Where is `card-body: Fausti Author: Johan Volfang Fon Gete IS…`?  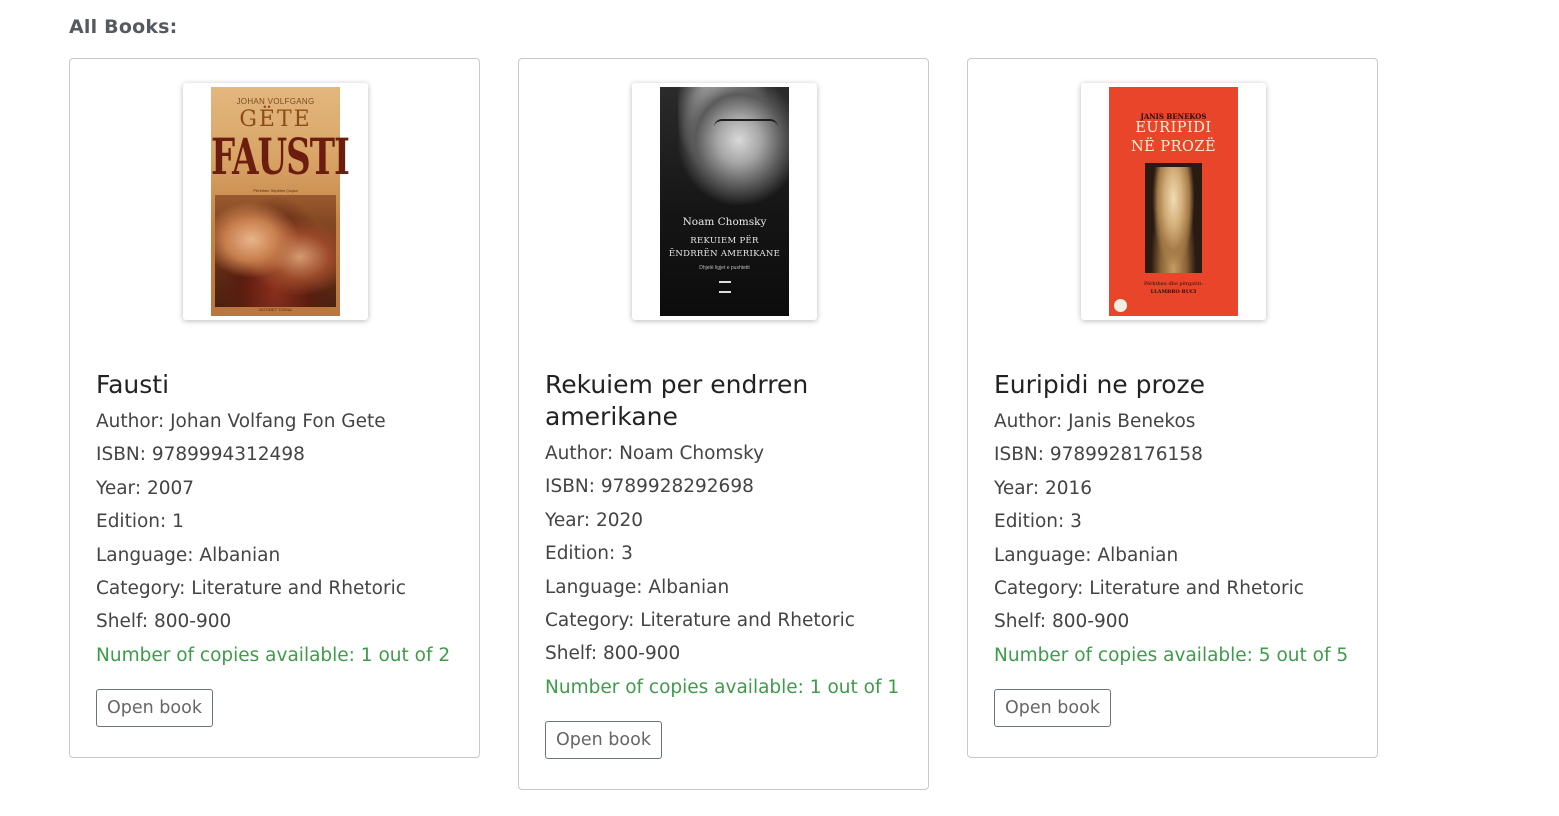
card-body: Fausti Author: Johan Volfang Fon Gete IS… is located at coordinates (277, 548).